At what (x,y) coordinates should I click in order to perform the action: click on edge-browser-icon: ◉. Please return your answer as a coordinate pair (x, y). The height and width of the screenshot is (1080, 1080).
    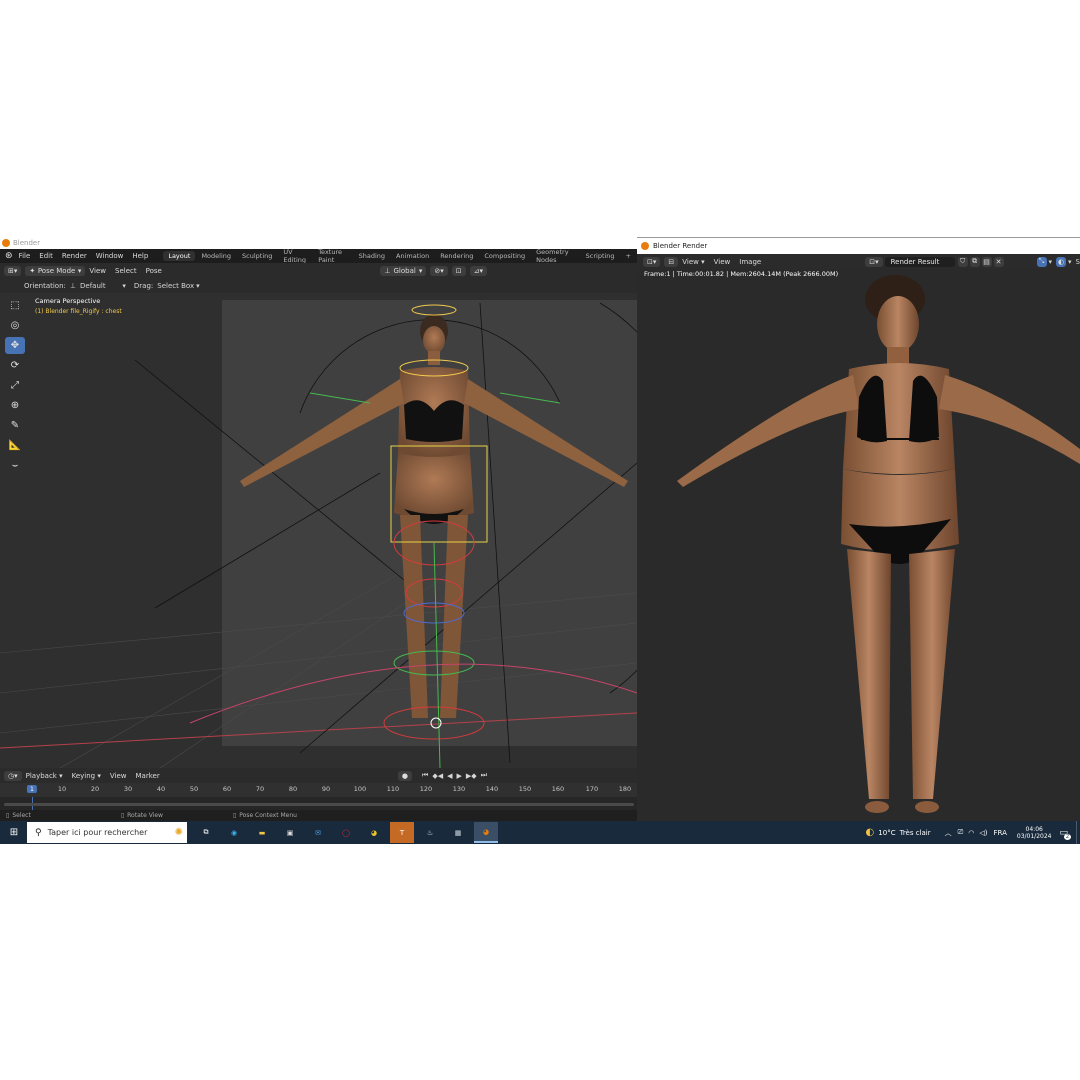
    Looking at the image, I should click on (234, 832).